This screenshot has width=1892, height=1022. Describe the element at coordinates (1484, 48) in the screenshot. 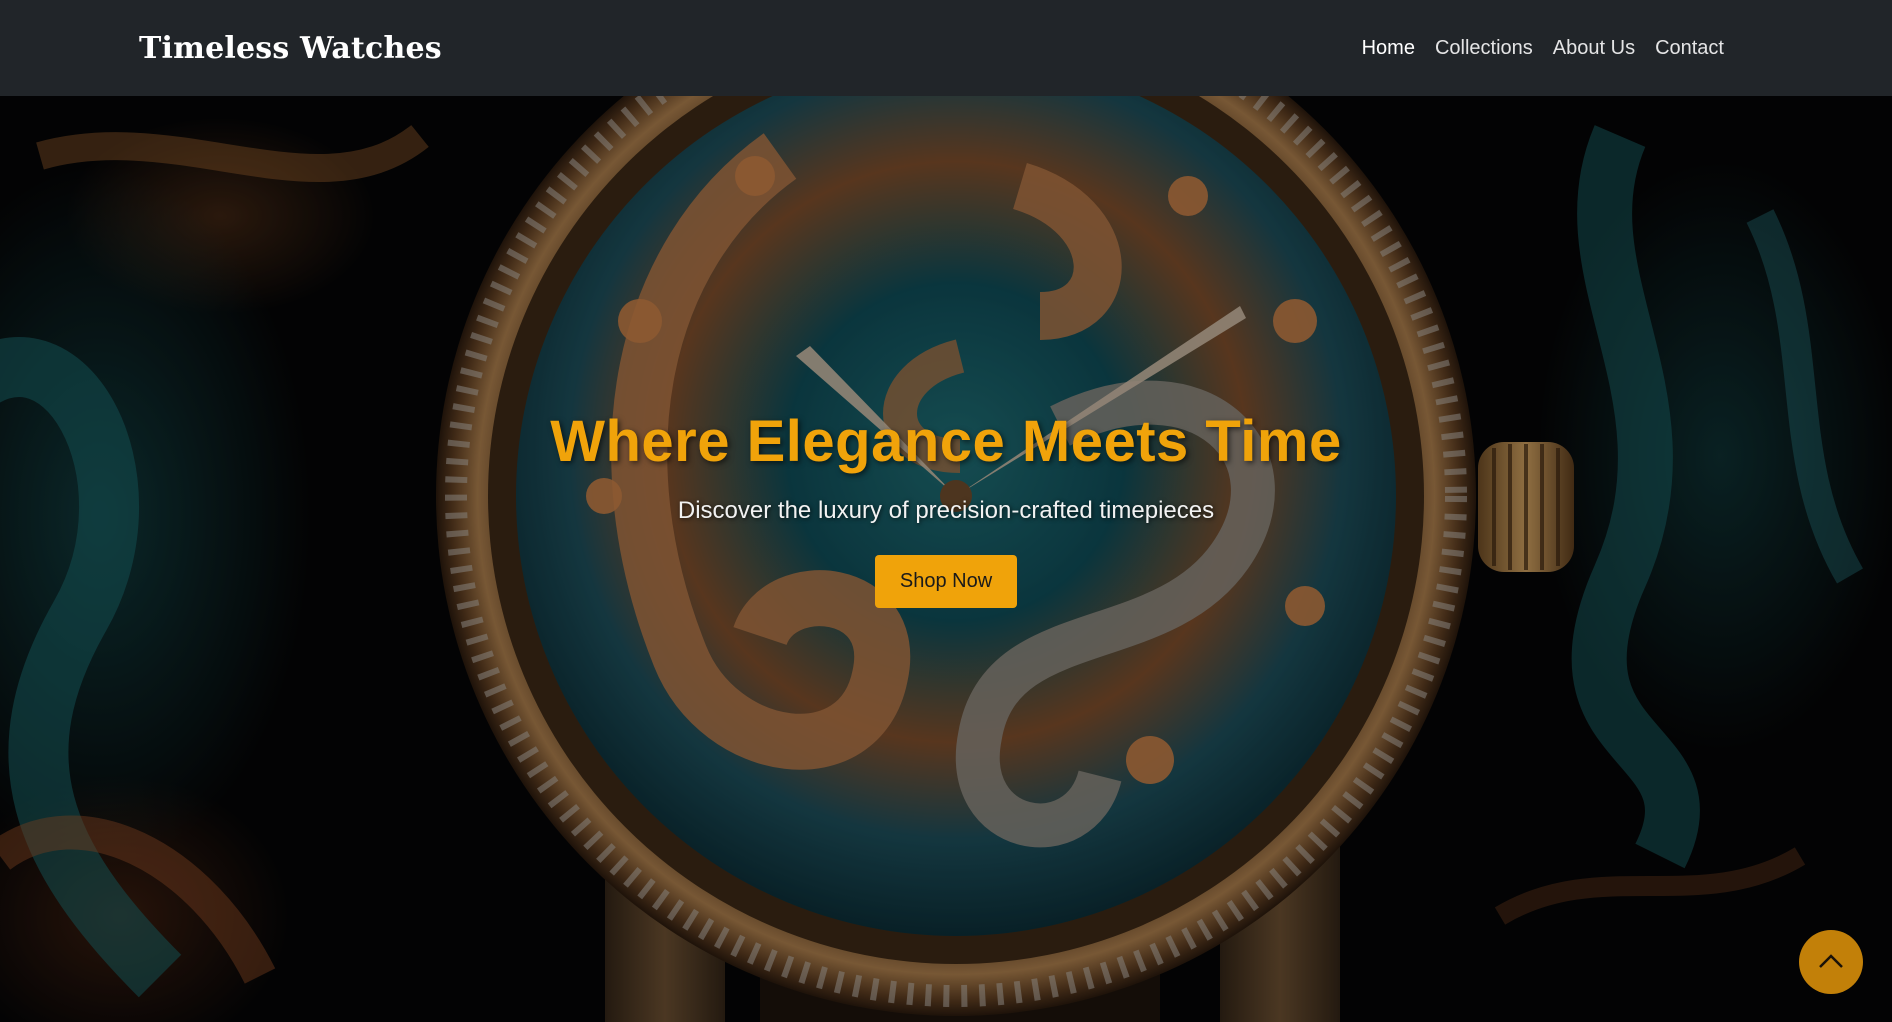

I see `nav-link-collections: Collections` at that location.